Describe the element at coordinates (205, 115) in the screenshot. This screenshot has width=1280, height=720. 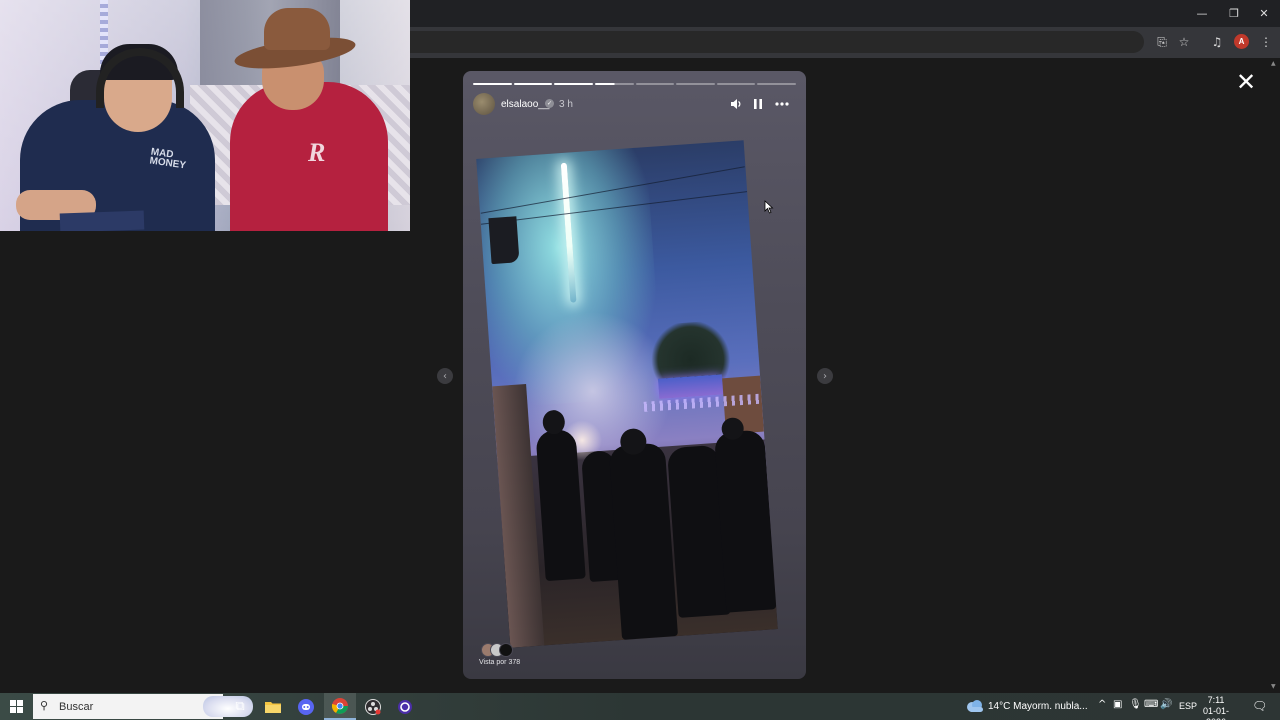
I see `webcam-overlay: MAD MONEY R` at that location.